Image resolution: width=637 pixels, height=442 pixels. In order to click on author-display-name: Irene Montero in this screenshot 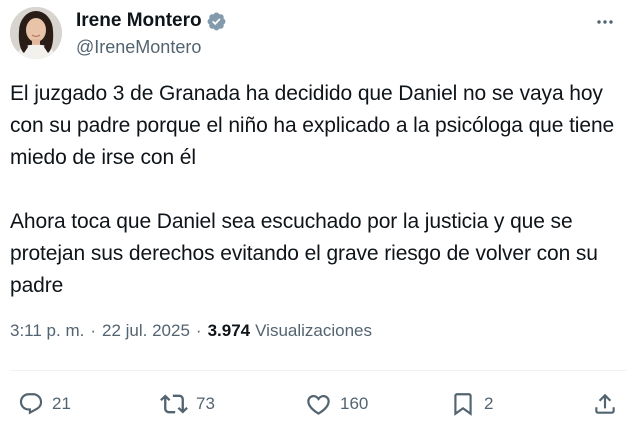, I will do `click(139, 21)`.